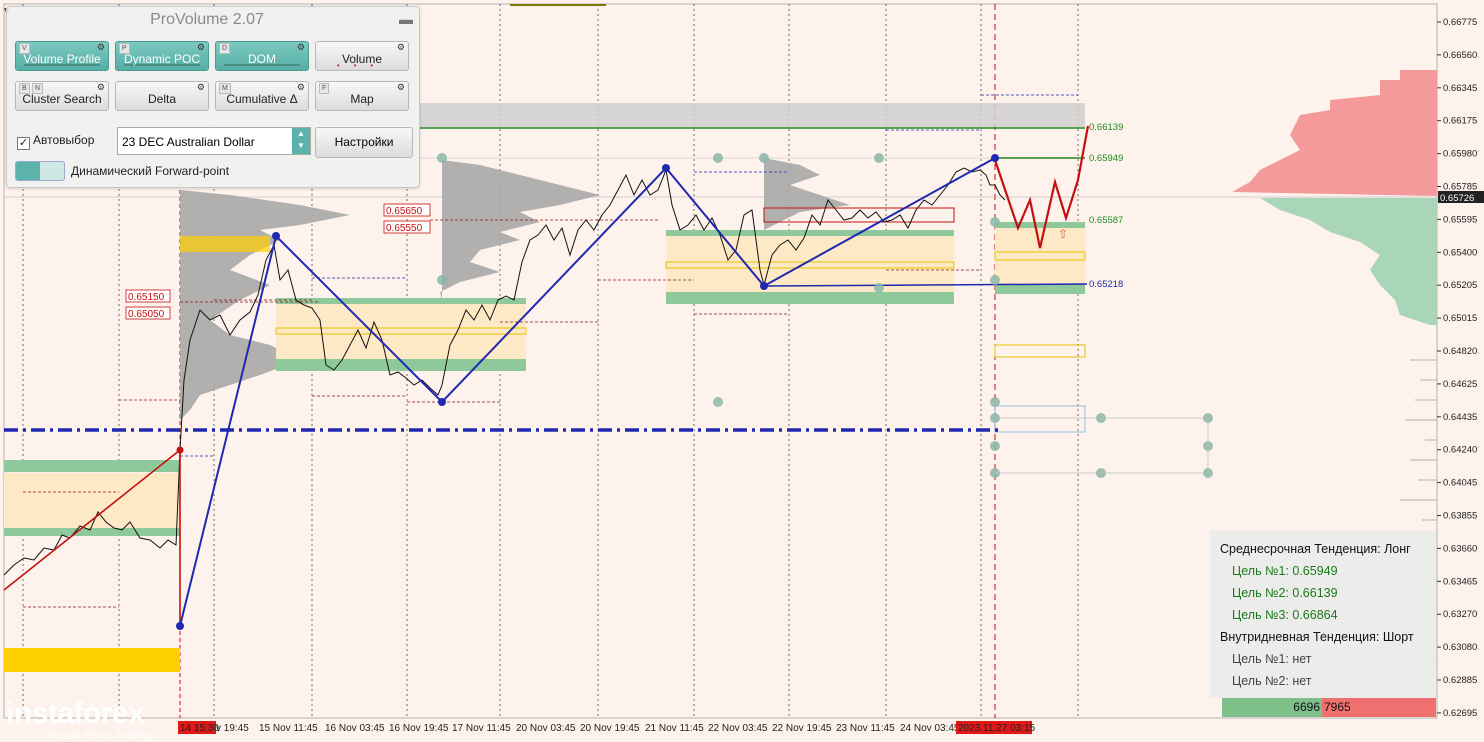 This screenshot has width=1484, height=742. Describe the element at coordinates (64, 140) in the screenshot. I see `auto-select-label: Автовыбор` at that location.